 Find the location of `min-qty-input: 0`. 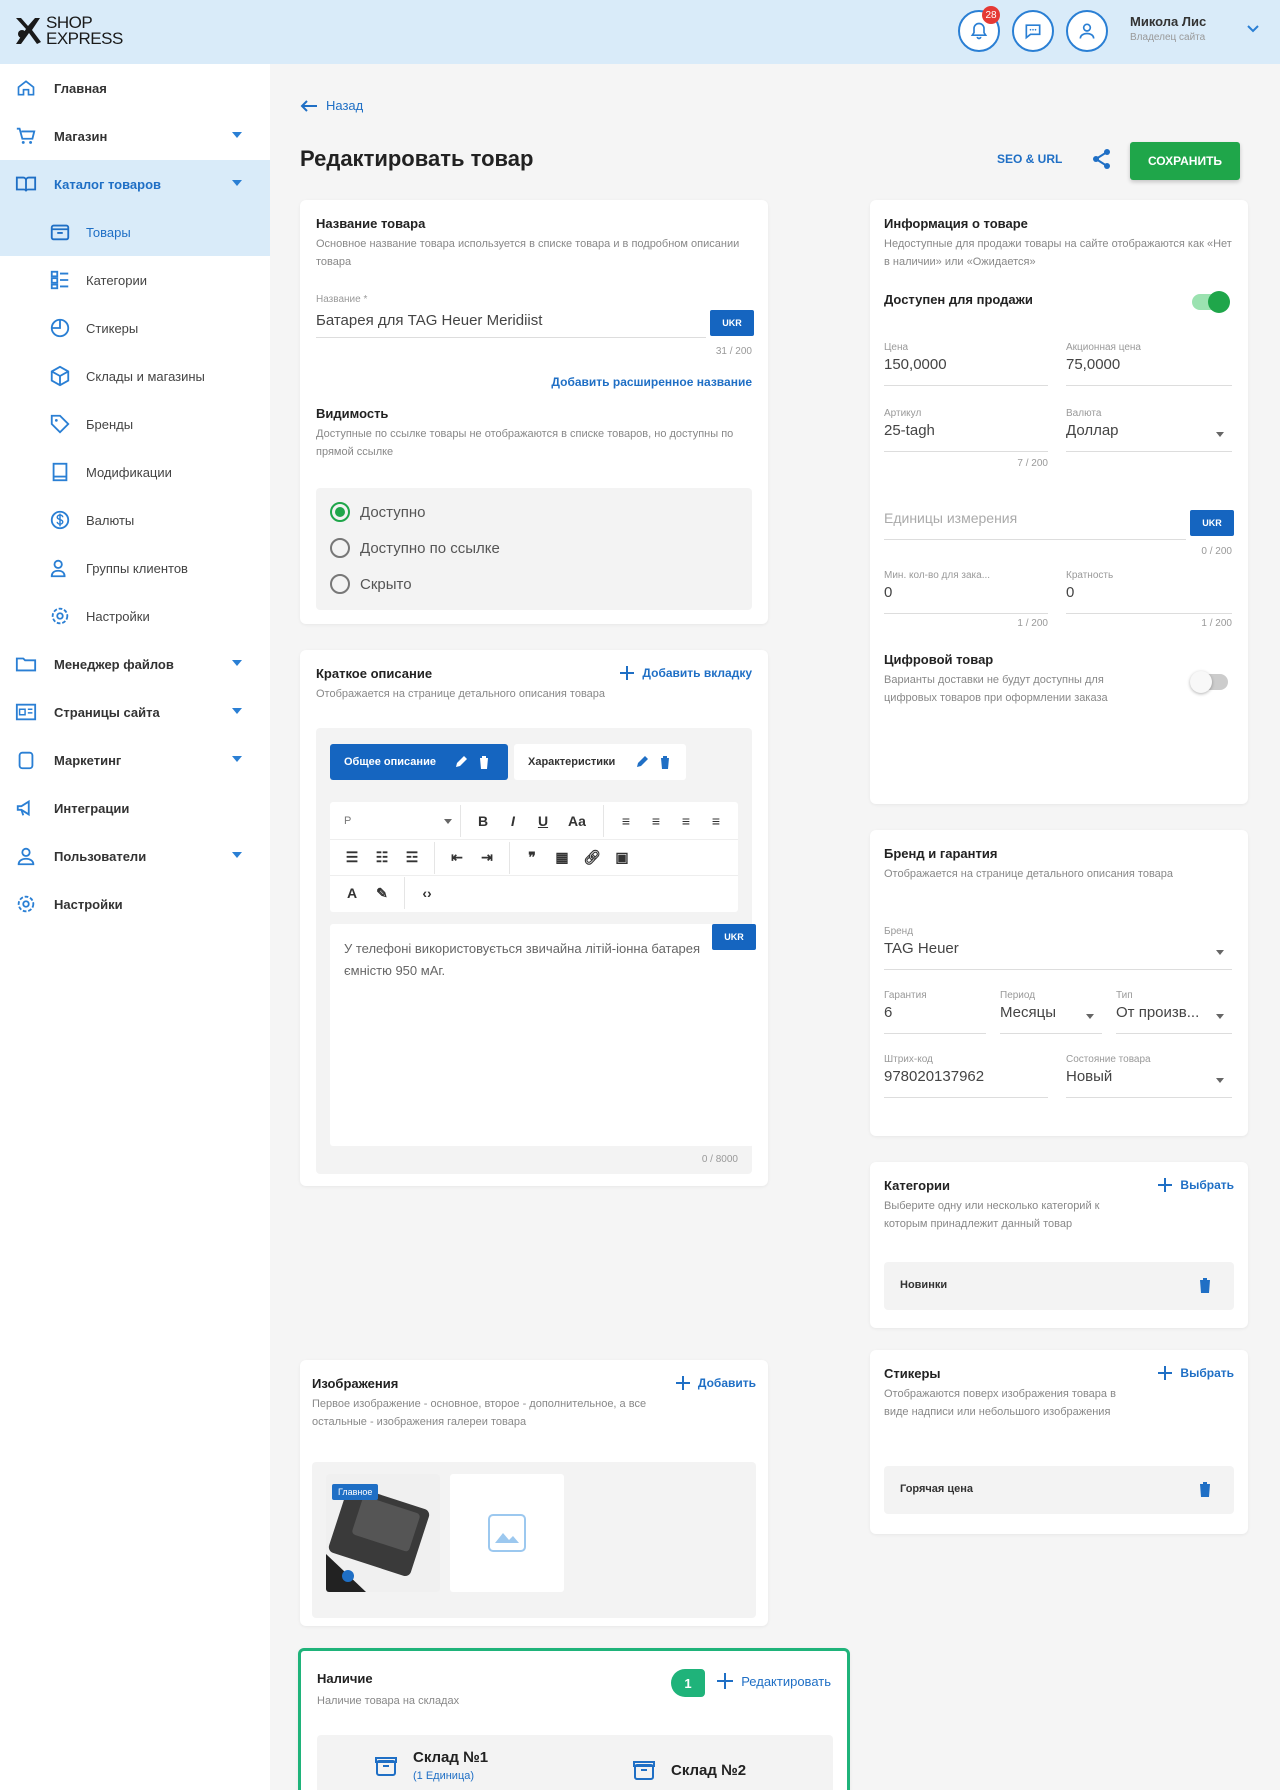

min-qty-input: 0 is located at coordinates (966, 599).